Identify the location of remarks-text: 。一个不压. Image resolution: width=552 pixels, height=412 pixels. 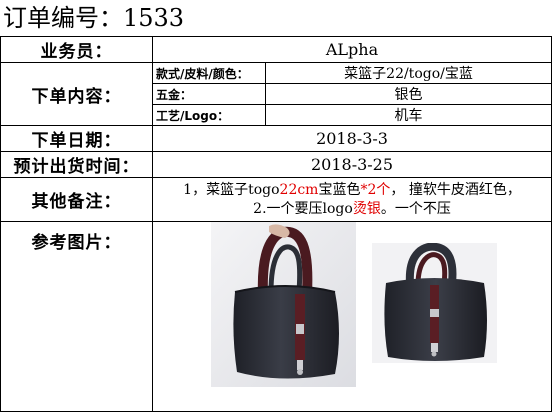
(415, 208).